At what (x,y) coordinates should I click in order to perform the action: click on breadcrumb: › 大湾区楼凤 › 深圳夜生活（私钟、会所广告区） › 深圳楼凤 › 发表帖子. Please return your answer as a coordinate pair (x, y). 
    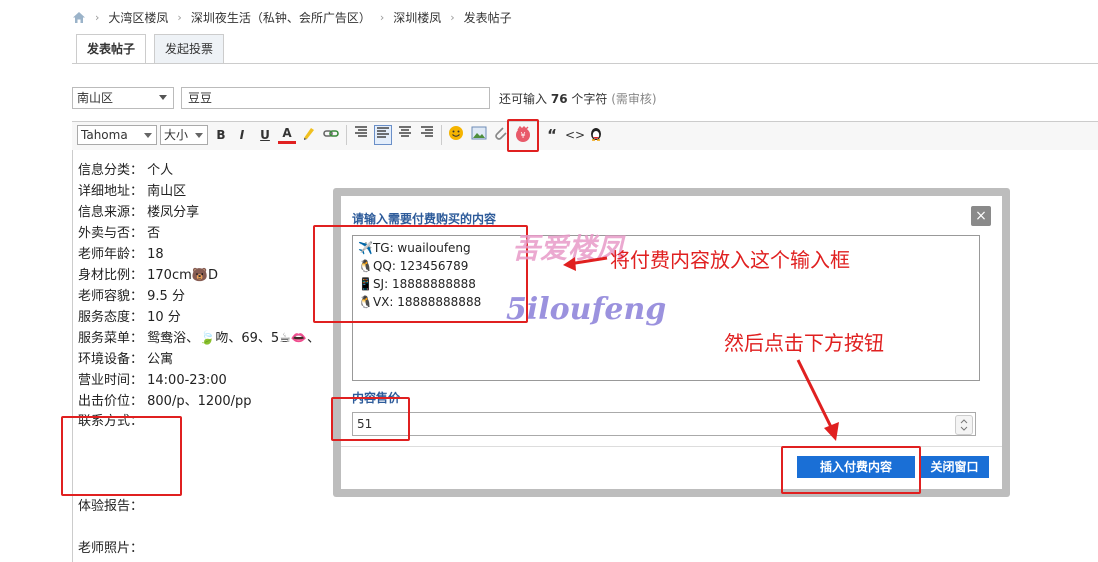
    Looking at the image, I should click on (292, 17).